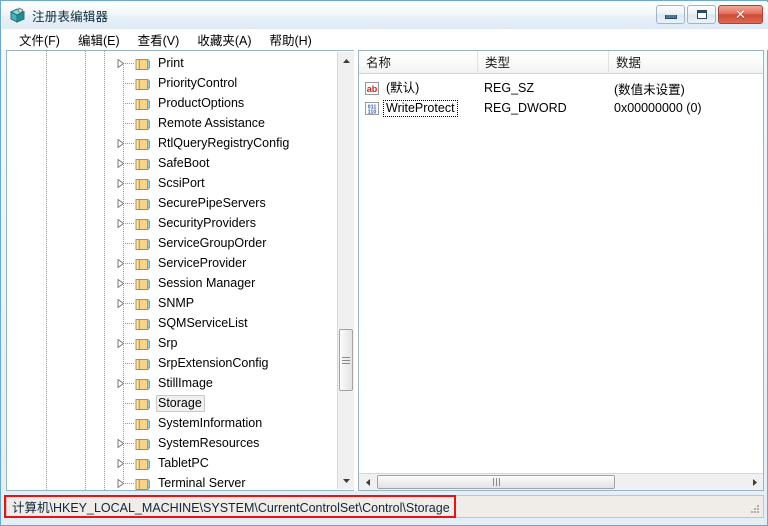 The image size is (768, 526). I want to click on tree-item-srp: Srp, so click(172, 343).